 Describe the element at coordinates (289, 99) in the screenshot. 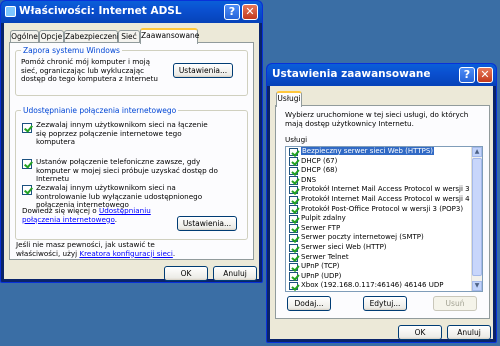

I see `tab-services: Usługi` at that location.